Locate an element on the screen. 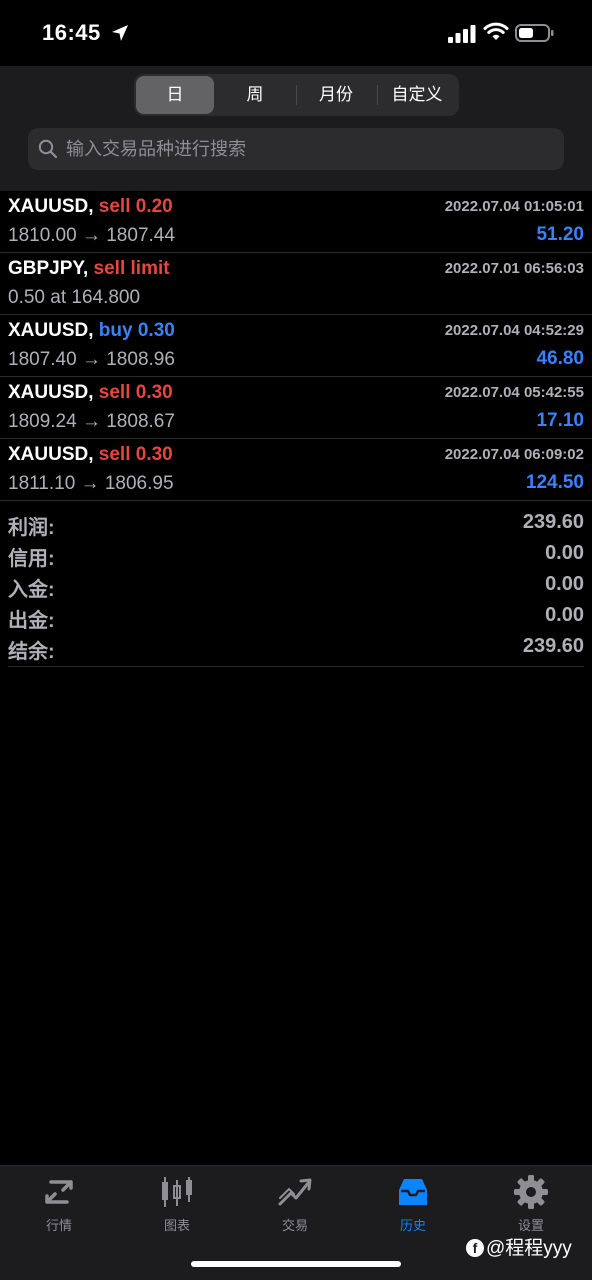 This screenshot has height=1280, width=592. status-bar: 16:45 is located at coordinates (296, 33).